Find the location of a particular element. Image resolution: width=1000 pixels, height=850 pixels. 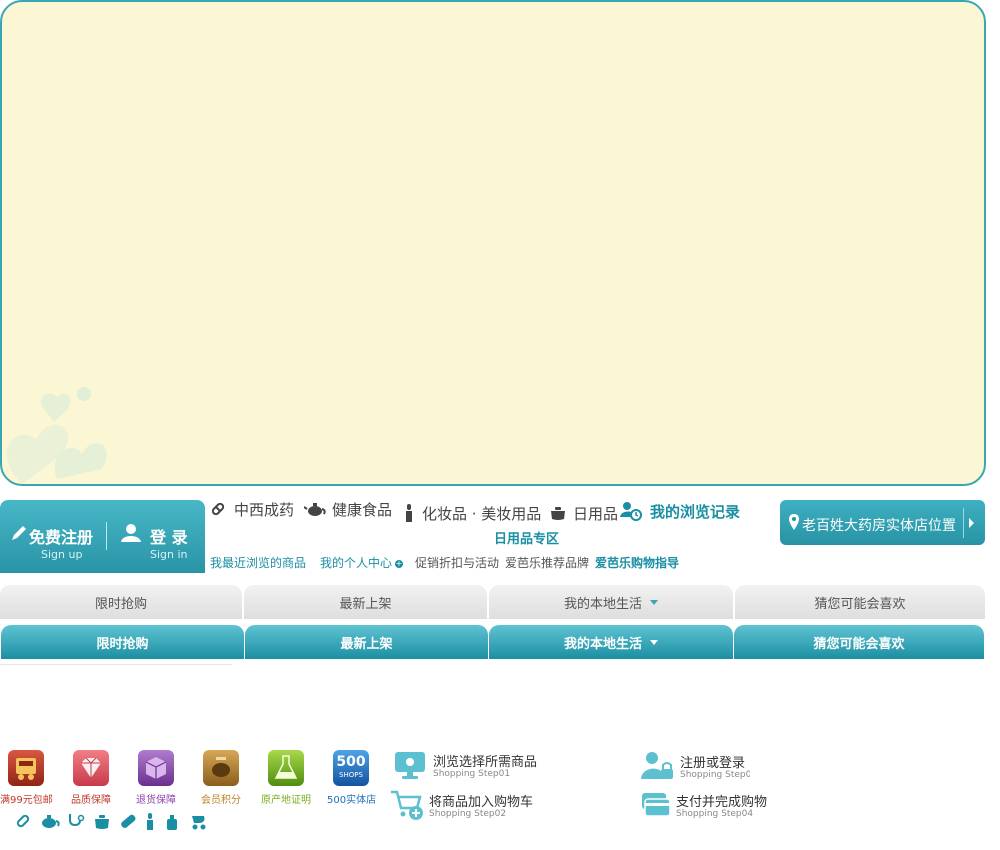

origin-label: 原产地证明 is located at coordinates (286, 800).